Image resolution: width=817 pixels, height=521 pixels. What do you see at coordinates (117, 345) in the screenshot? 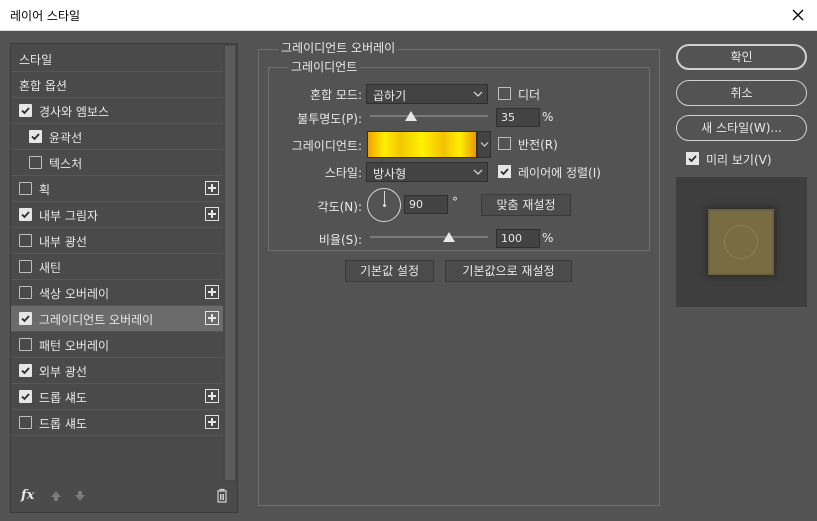
I see `style-list-item: 패턴 오버레이` at bounding box center [117, 345].